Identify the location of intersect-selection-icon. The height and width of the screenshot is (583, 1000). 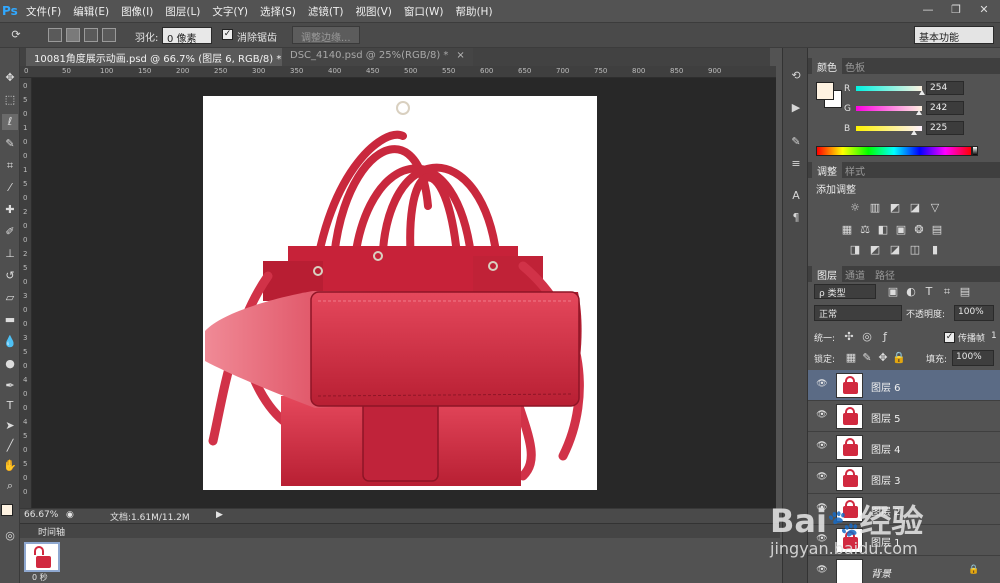
(109, 35).